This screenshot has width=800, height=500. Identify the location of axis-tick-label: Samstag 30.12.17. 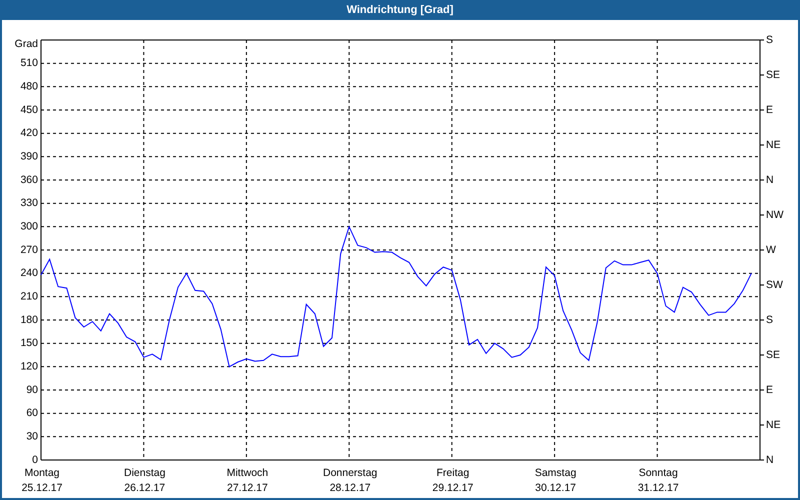
(555, 480).